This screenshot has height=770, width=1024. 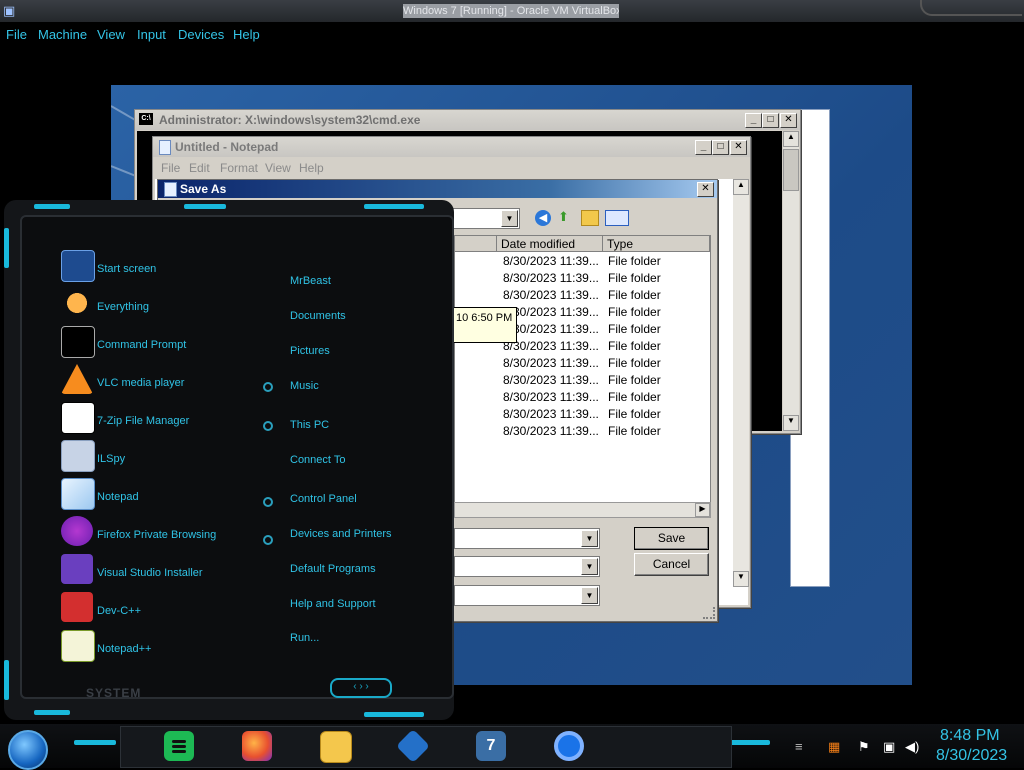 I want to click on resize-grip, so click(x=709, y=613).